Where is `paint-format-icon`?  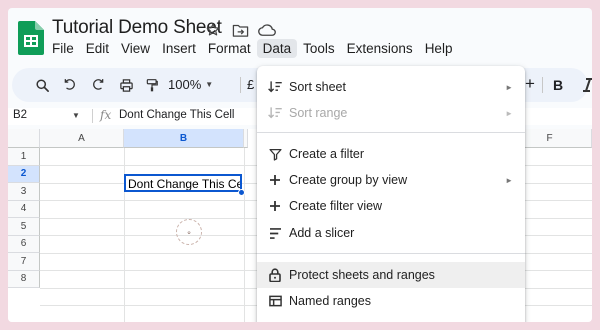
paint-format-icon is located at coordinates (152, 85).